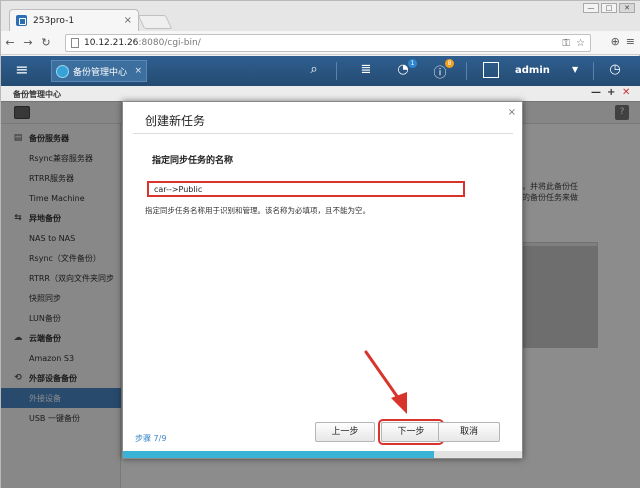  I want to click on key-icon: ⚿, so click(566, 43).